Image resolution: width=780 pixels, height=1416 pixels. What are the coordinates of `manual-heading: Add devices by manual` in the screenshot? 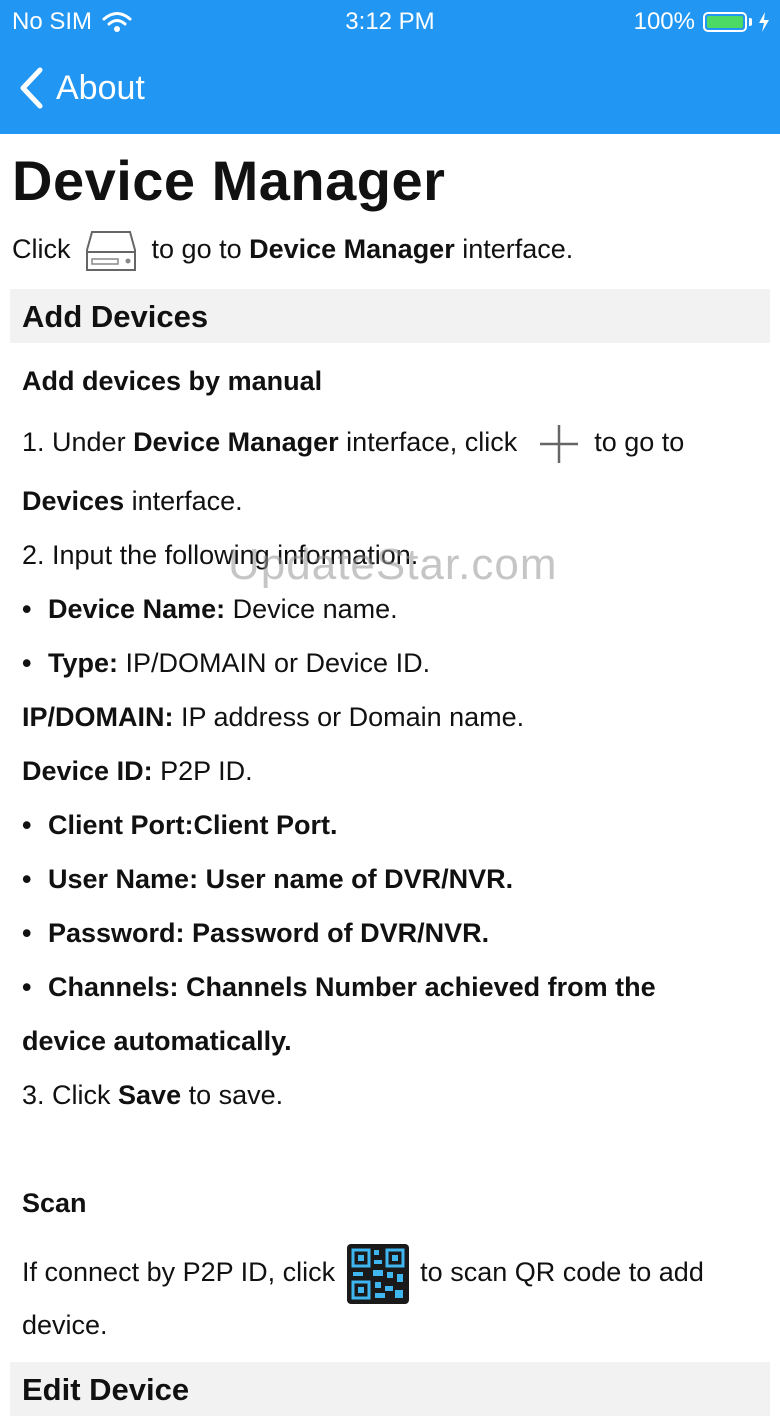 It's located at (172, 381).